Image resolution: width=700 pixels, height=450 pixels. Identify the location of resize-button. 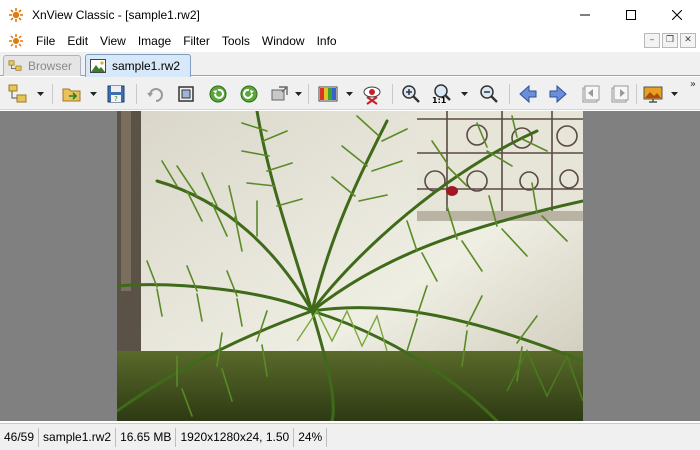
(280, 94).